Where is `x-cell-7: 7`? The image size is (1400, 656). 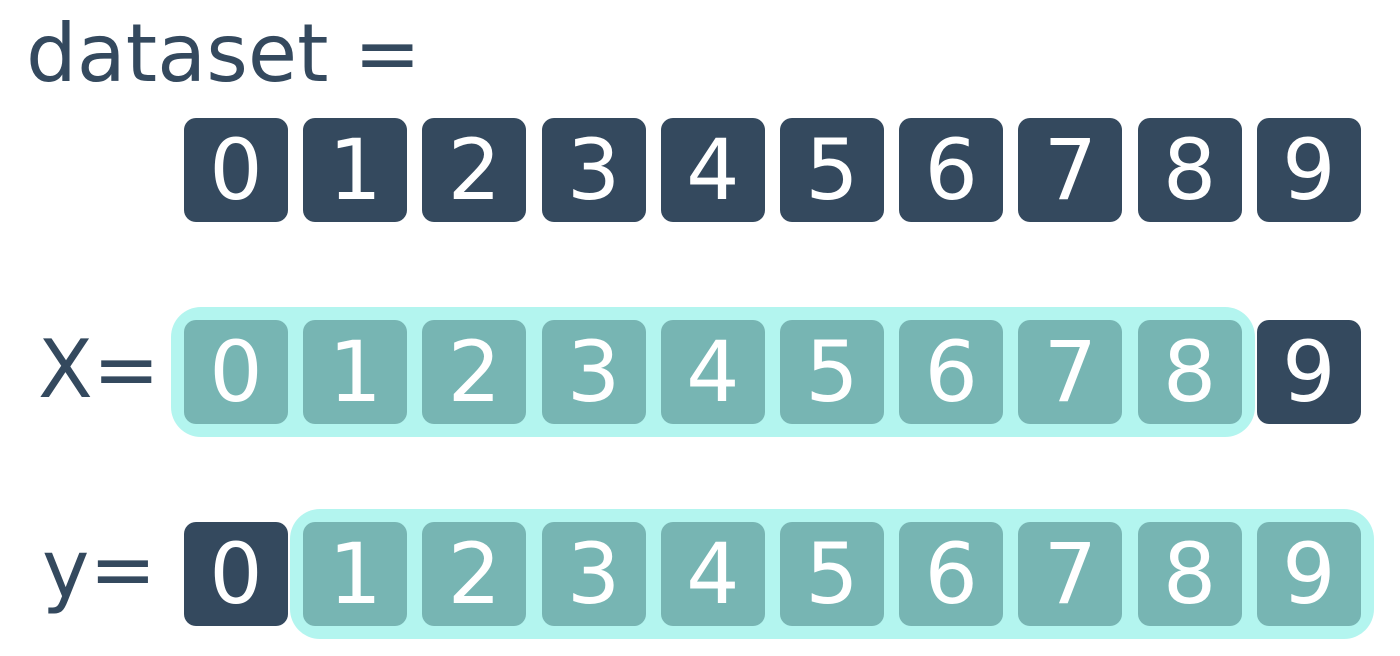 x-cell-7: 7 is located at coordinates (1070, 372).